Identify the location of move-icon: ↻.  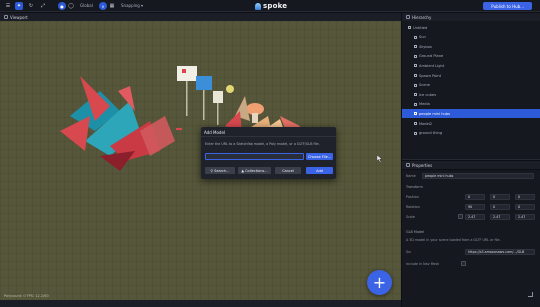
(31, 6).